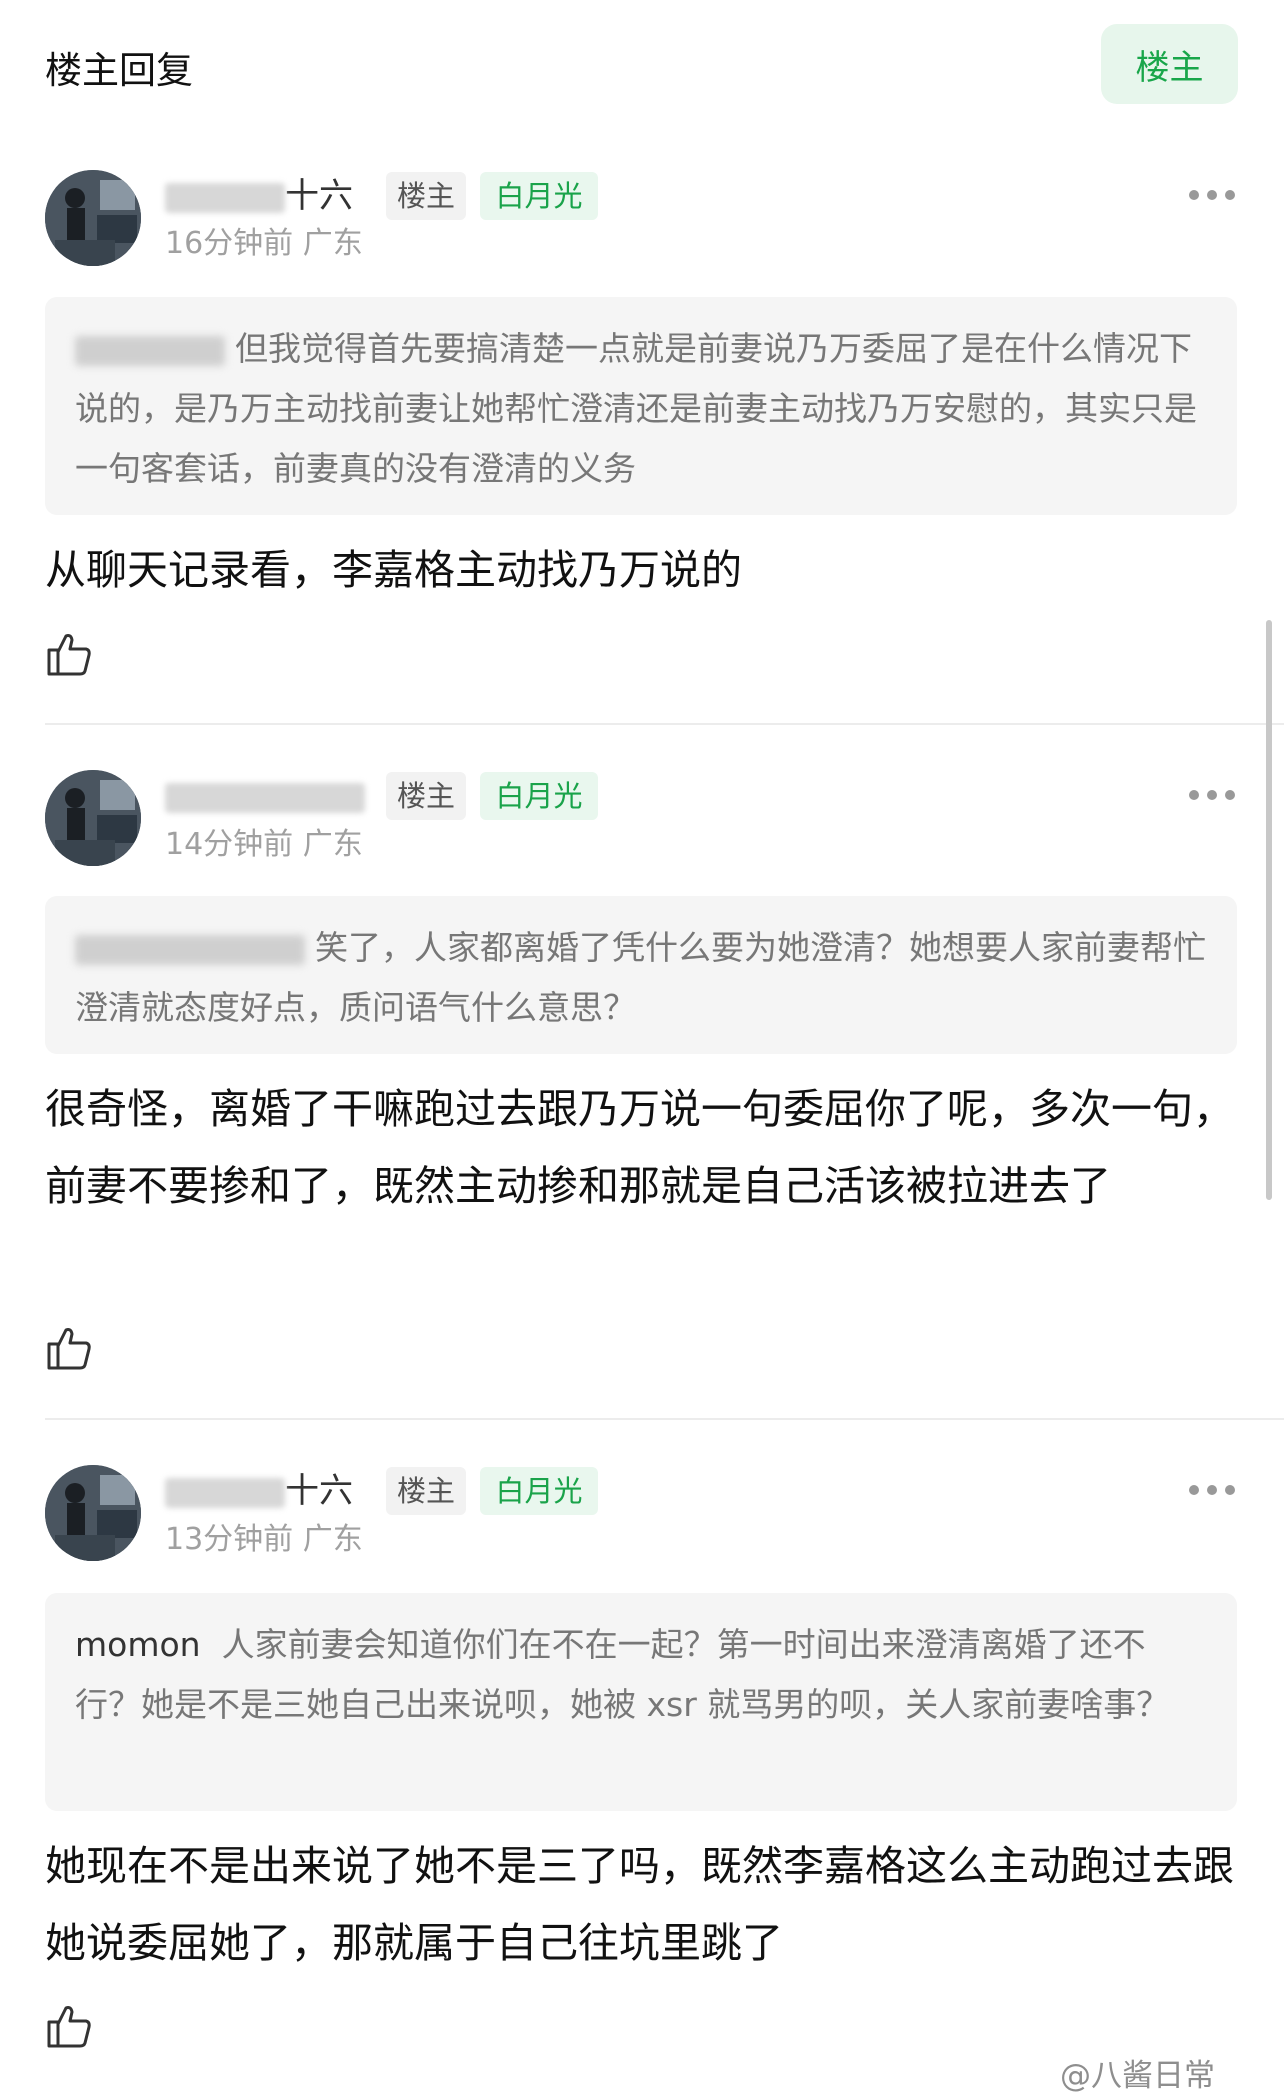 The image size is (1284, 2097). What do you see at coordinates (642, 65) in the screenshot?
I see `header: 楼主回复 楼主` at bounding box center [642, 65].